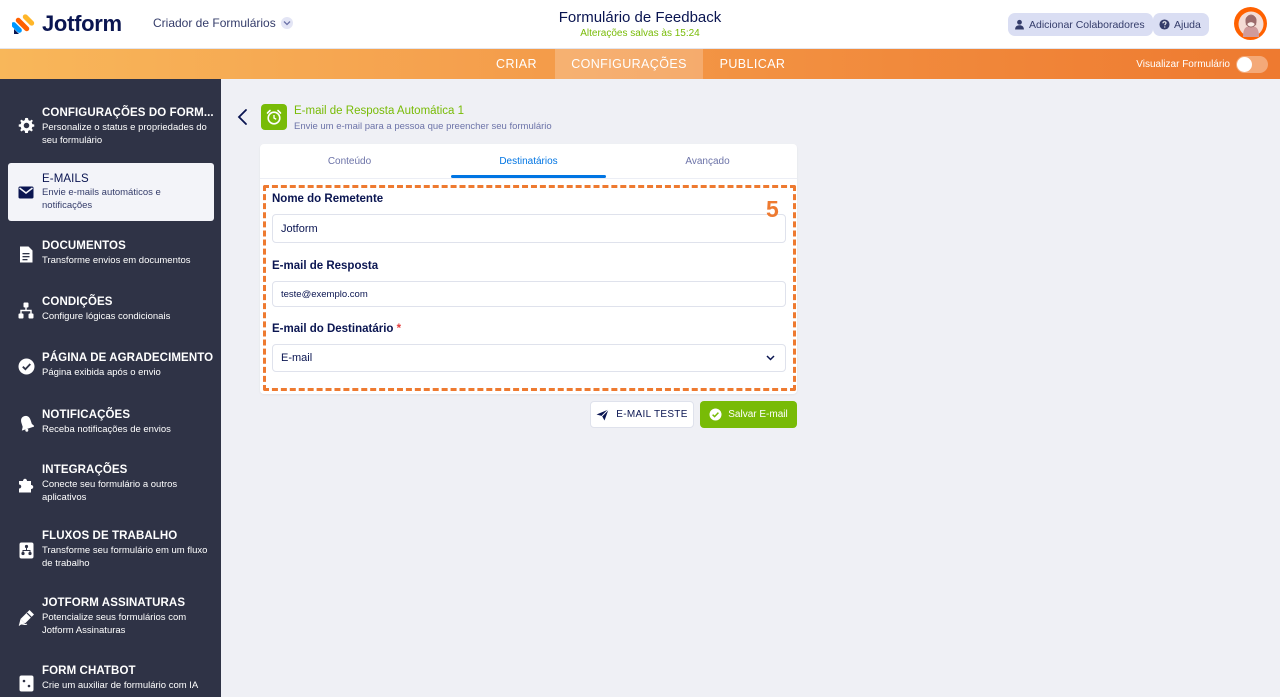  I want to click on save-status: Alterações salvas às 15:24, so click(640, 33).